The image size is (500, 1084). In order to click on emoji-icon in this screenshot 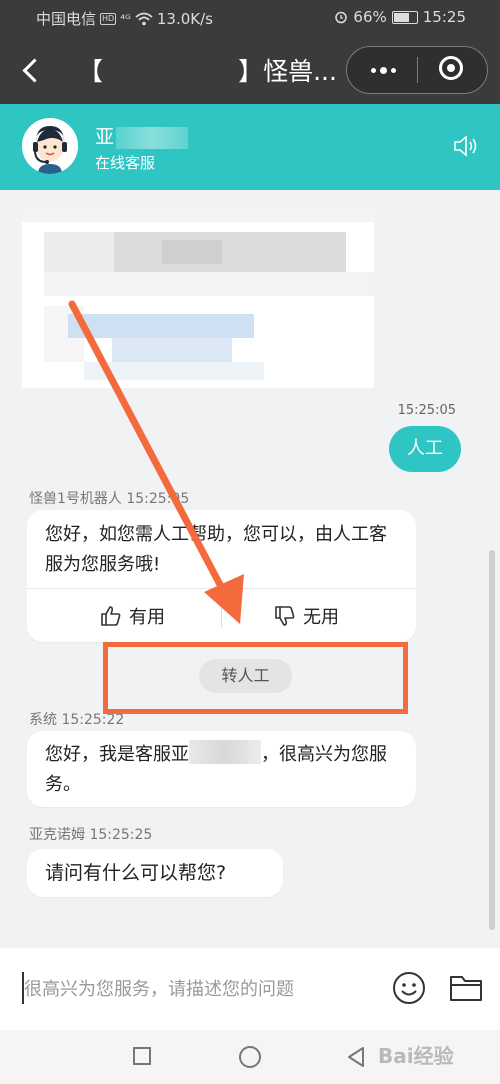, I will do `click(409, 988)`.